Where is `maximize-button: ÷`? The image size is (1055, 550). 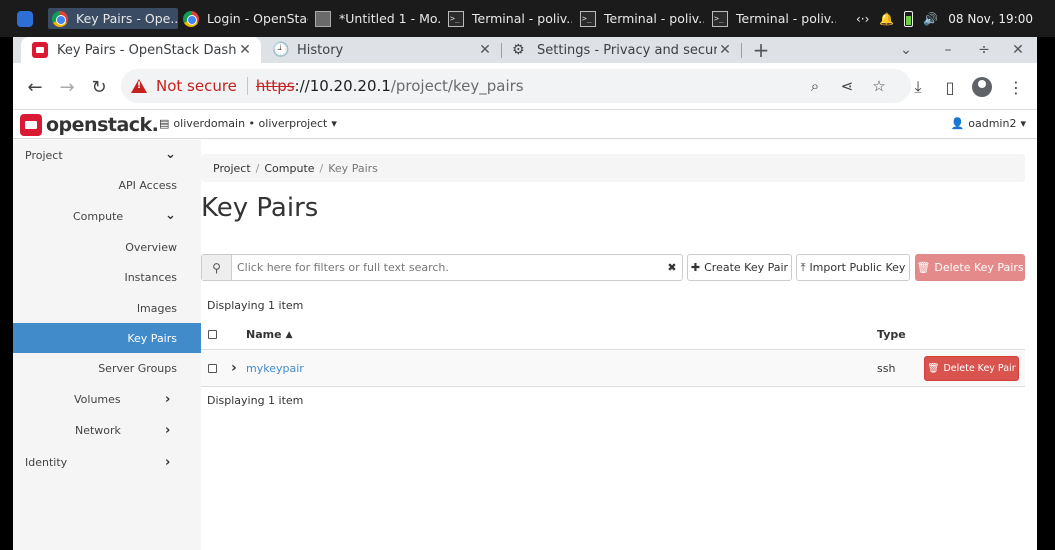 maximize-button: ÷ is located at coordinates (984, 50).